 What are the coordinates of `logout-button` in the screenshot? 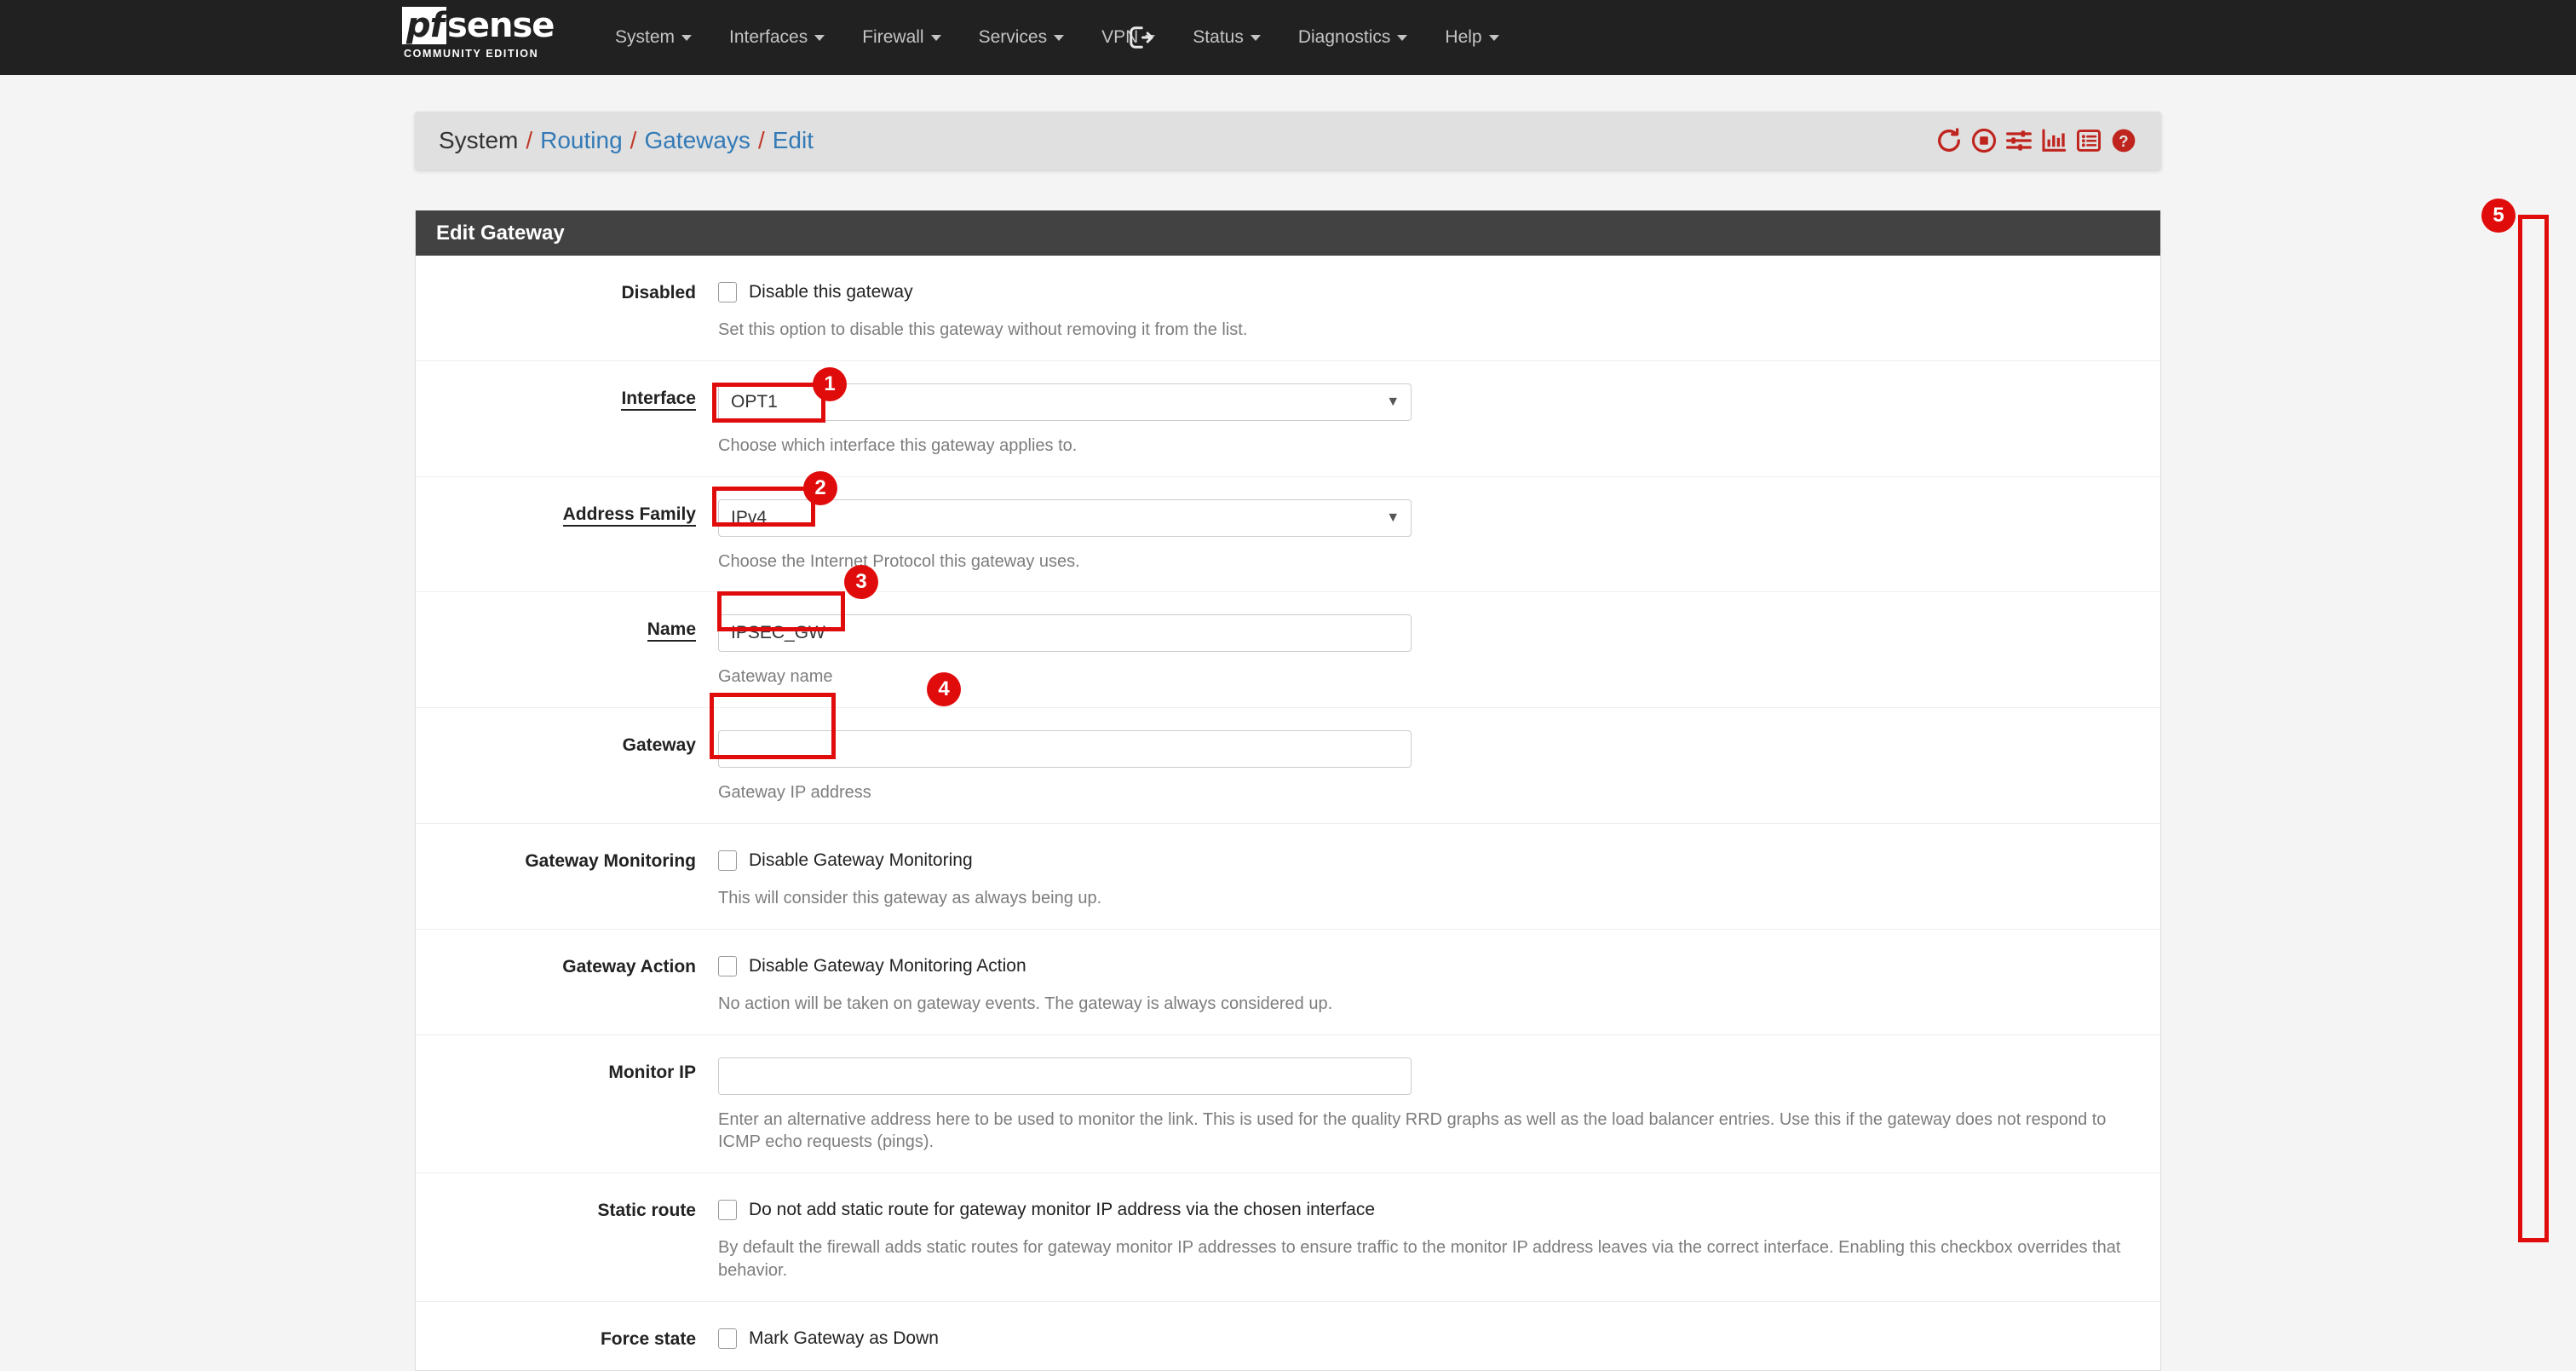 It's located at (1141, 37).